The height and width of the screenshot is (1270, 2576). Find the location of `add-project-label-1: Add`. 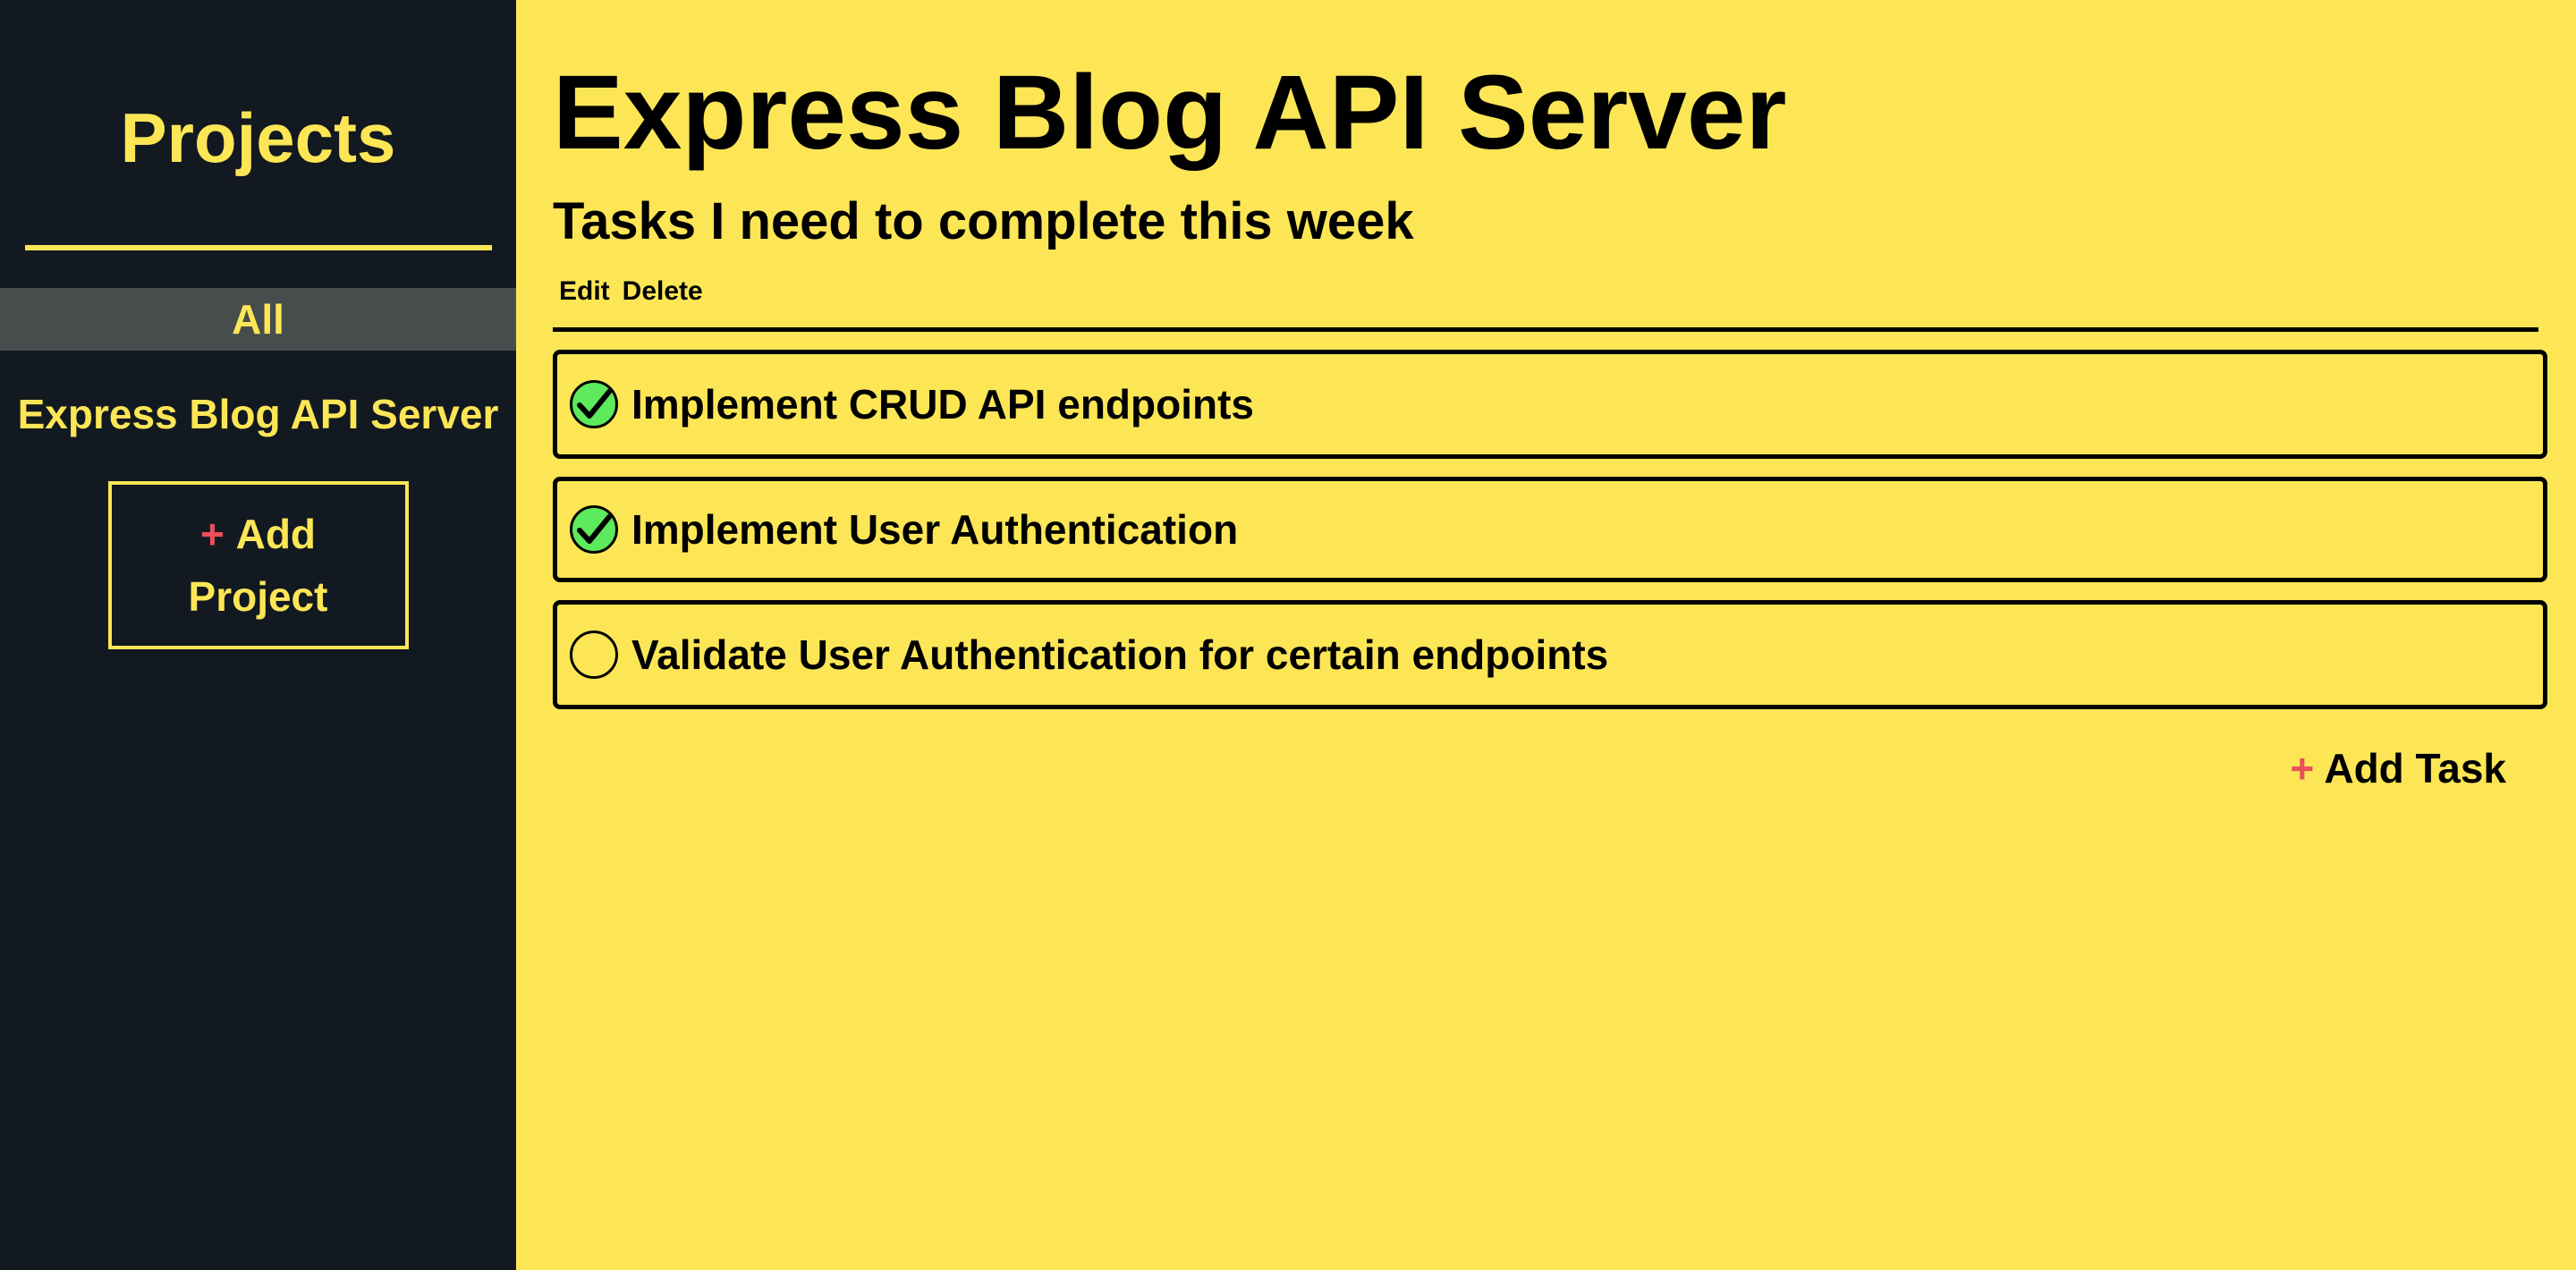

add-project-label-1: Add is located at coordinates (276, 534).